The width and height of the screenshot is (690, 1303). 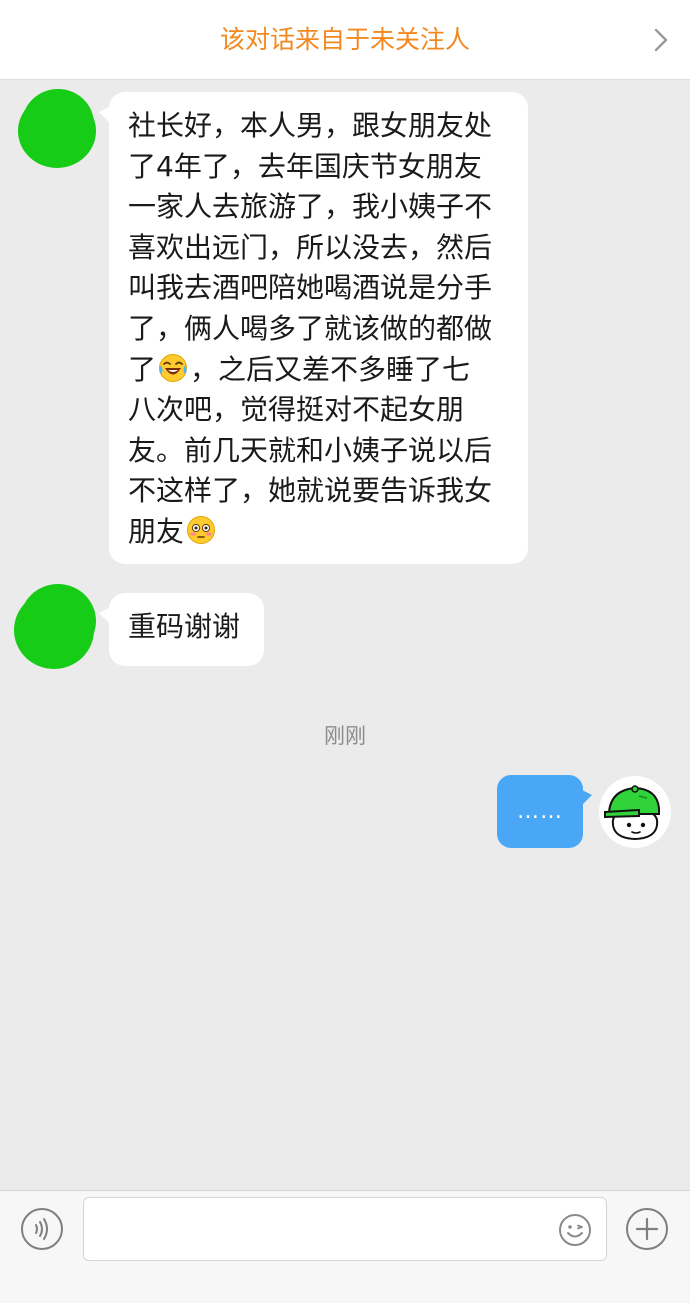 I want to click on green-cap-cartoon-avatar-icon, so click(x=632, y=813).